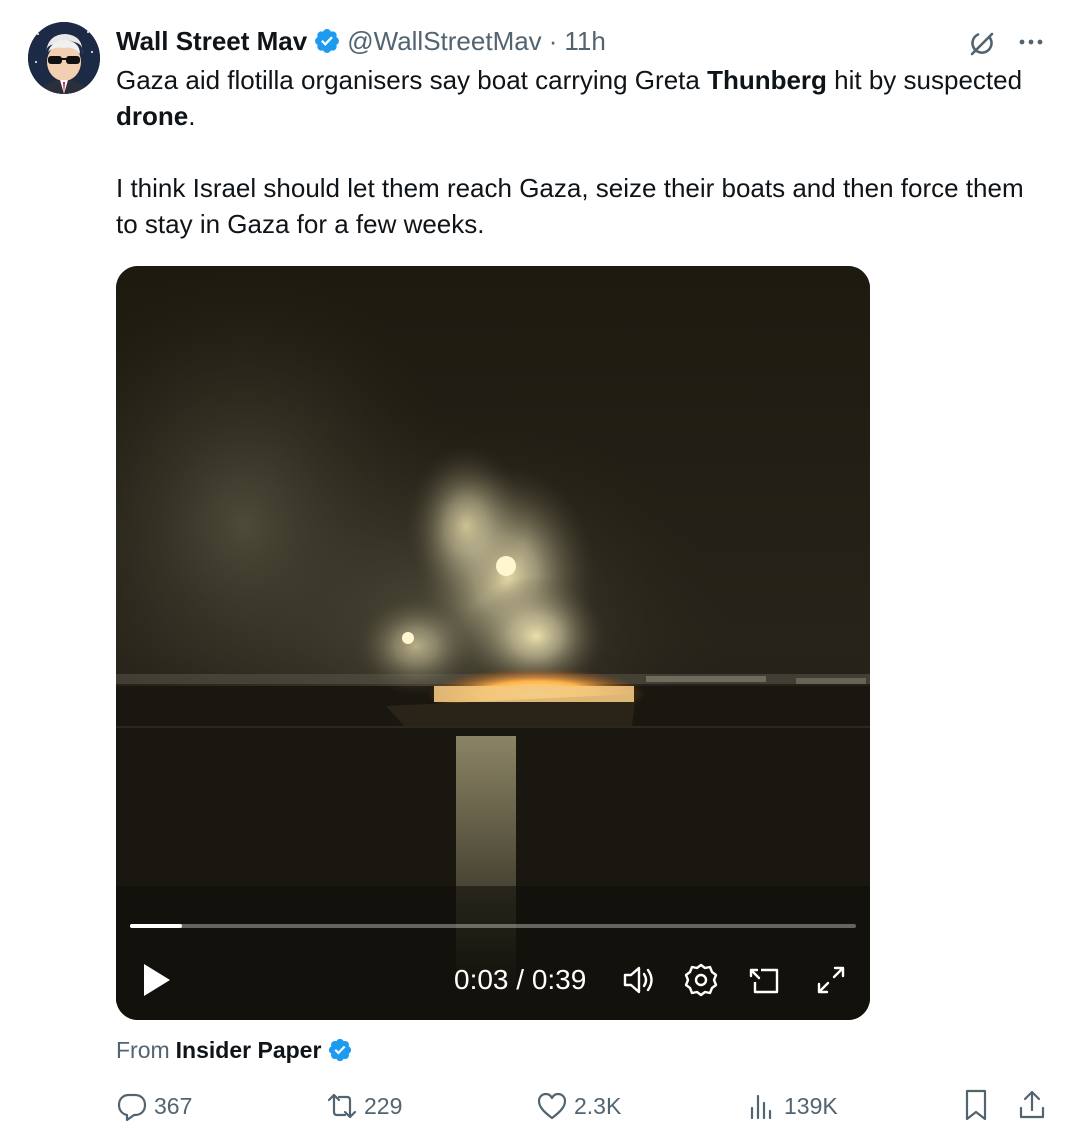 This screenshot has width=1084, height=1148. What do you see at coordinates (444, 41) in the screenshot?
I see `author-handle: @WallStreetMav` at bounding box center [444, 41].